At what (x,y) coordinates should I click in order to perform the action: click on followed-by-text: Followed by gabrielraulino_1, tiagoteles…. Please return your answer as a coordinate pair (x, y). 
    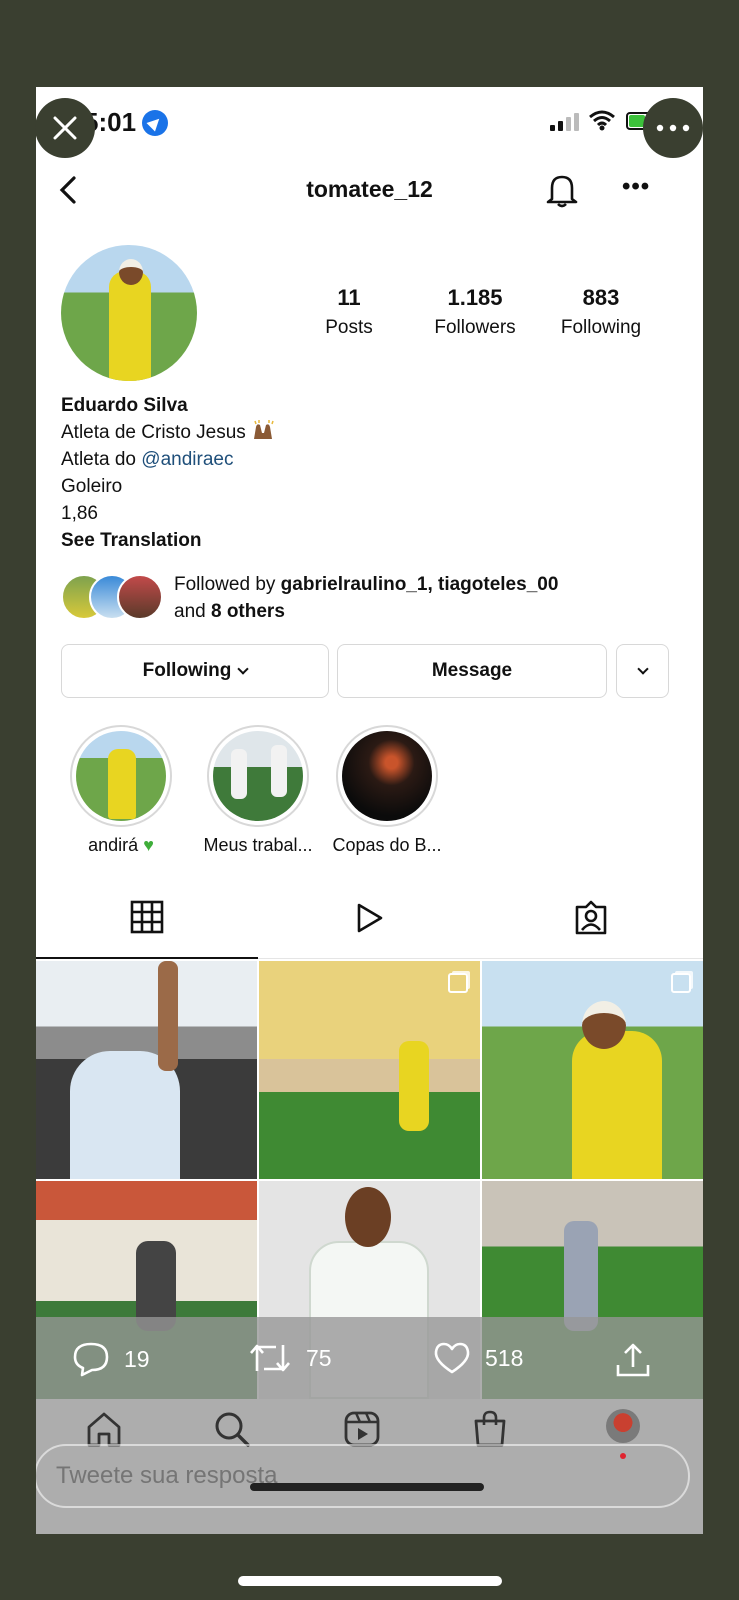
    Looking at the image, I should click on (366, 598).